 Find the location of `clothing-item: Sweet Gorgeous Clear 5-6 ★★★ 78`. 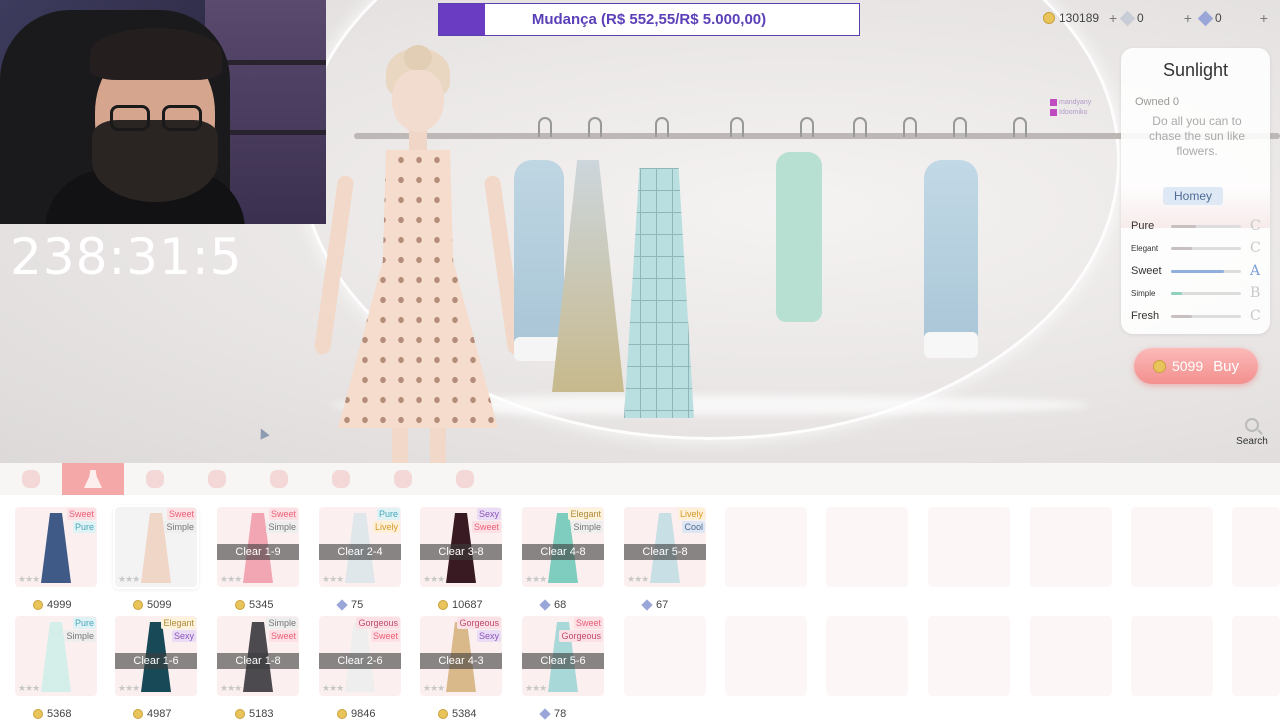

clothing-item: Sweet Gorgeous Clear 5-6 ★★★ 78 is located at coordinates (563, 668).